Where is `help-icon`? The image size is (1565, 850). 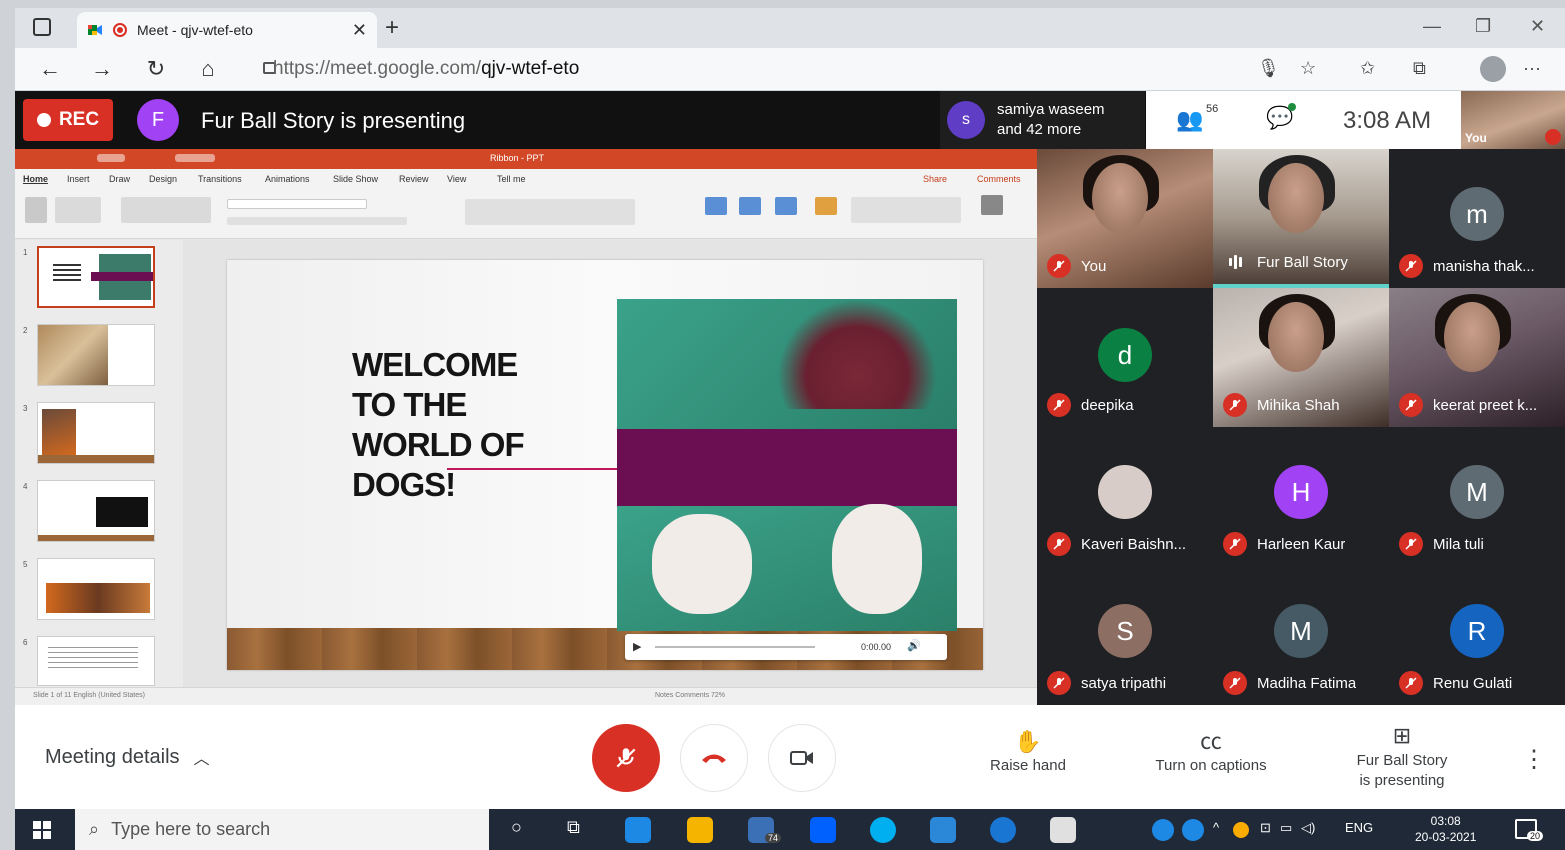 help-icon is located at coordinates (1163, 830).